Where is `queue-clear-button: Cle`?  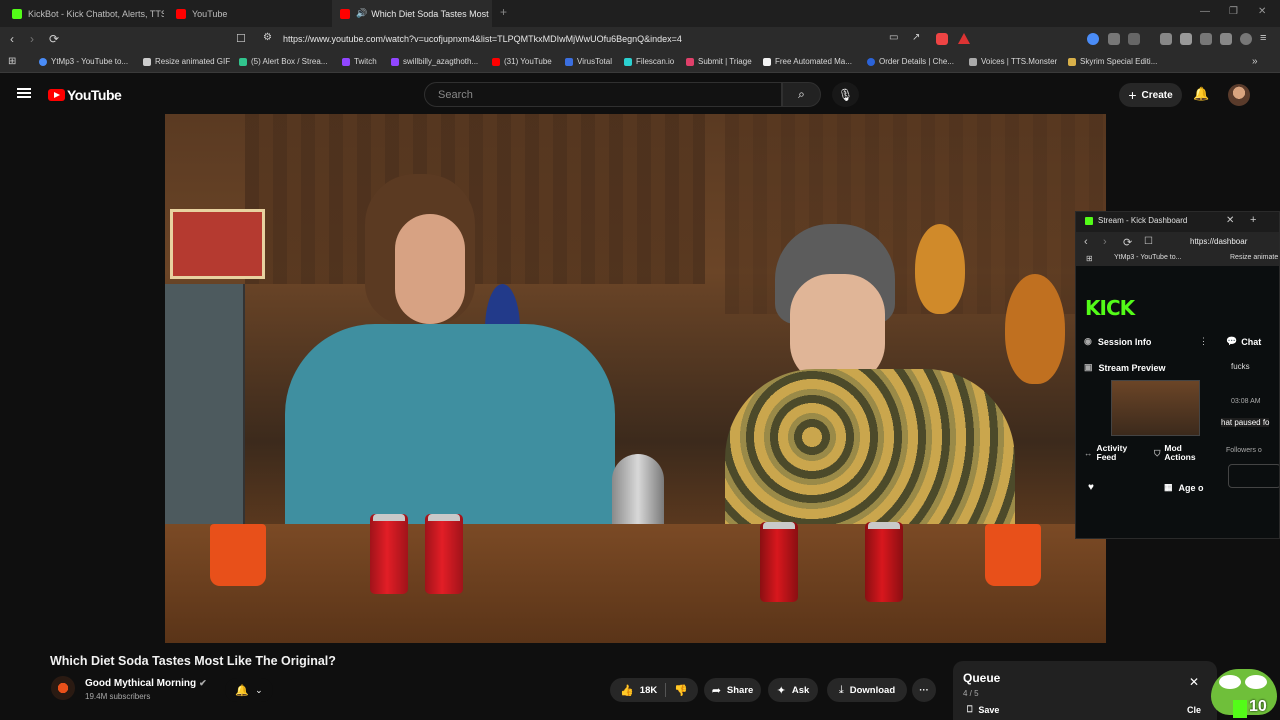 queue-clear-button: Cle is located at coordinates (1194, 710).